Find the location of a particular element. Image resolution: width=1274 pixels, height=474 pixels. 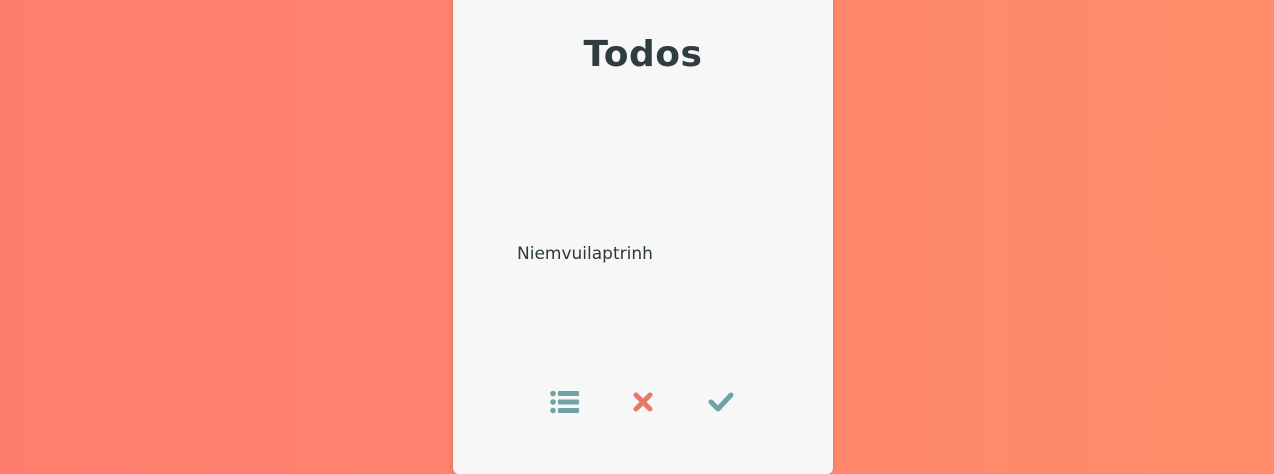

check-icon is located at coordinates (721, 402).